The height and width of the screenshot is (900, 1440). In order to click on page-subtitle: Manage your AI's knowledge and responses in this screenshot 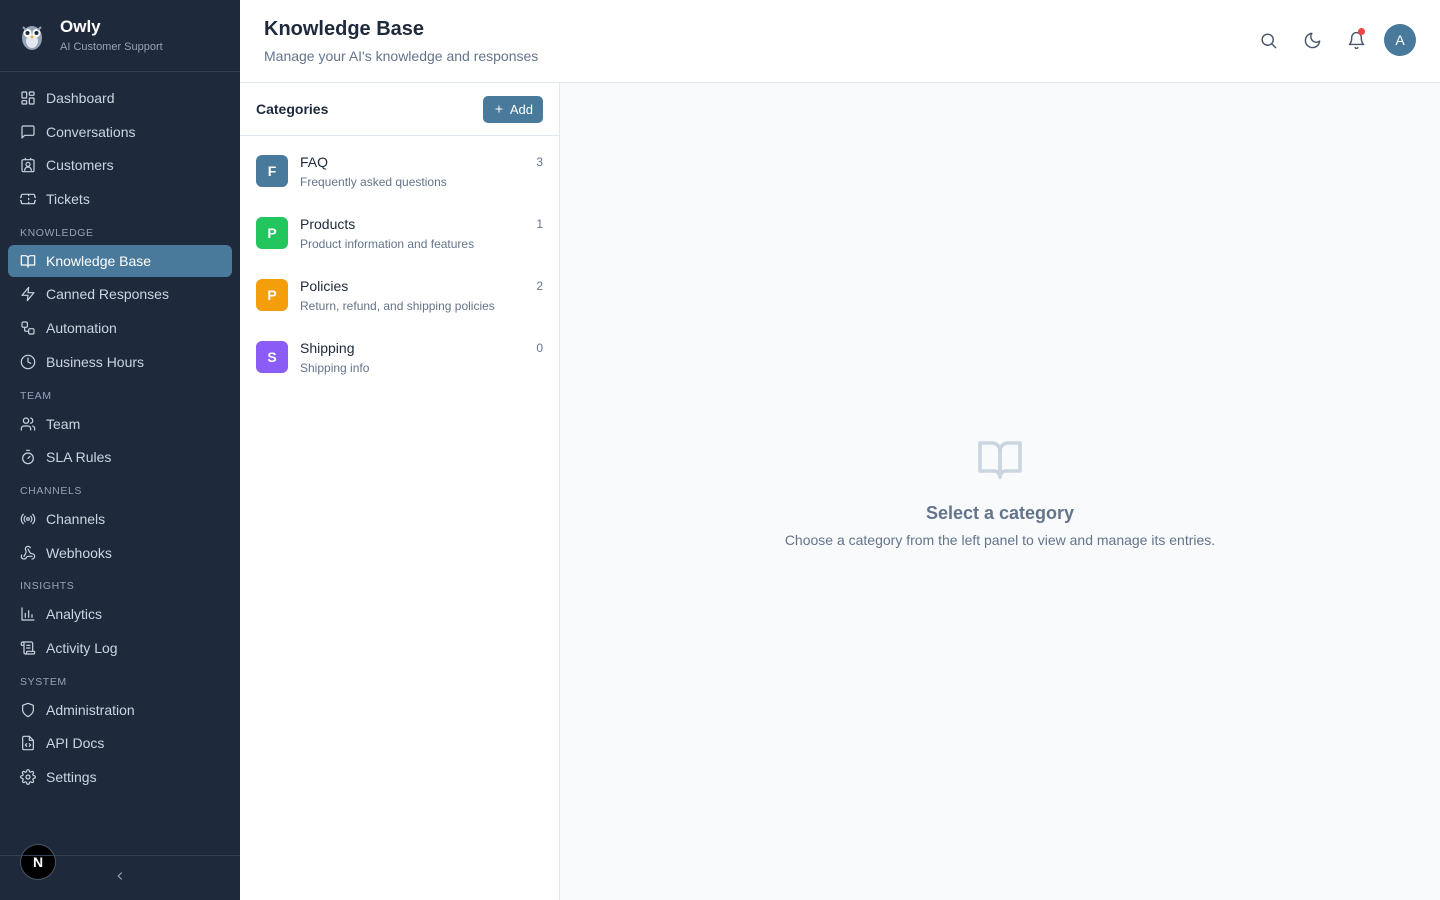, I will do `click(401, 56)`.